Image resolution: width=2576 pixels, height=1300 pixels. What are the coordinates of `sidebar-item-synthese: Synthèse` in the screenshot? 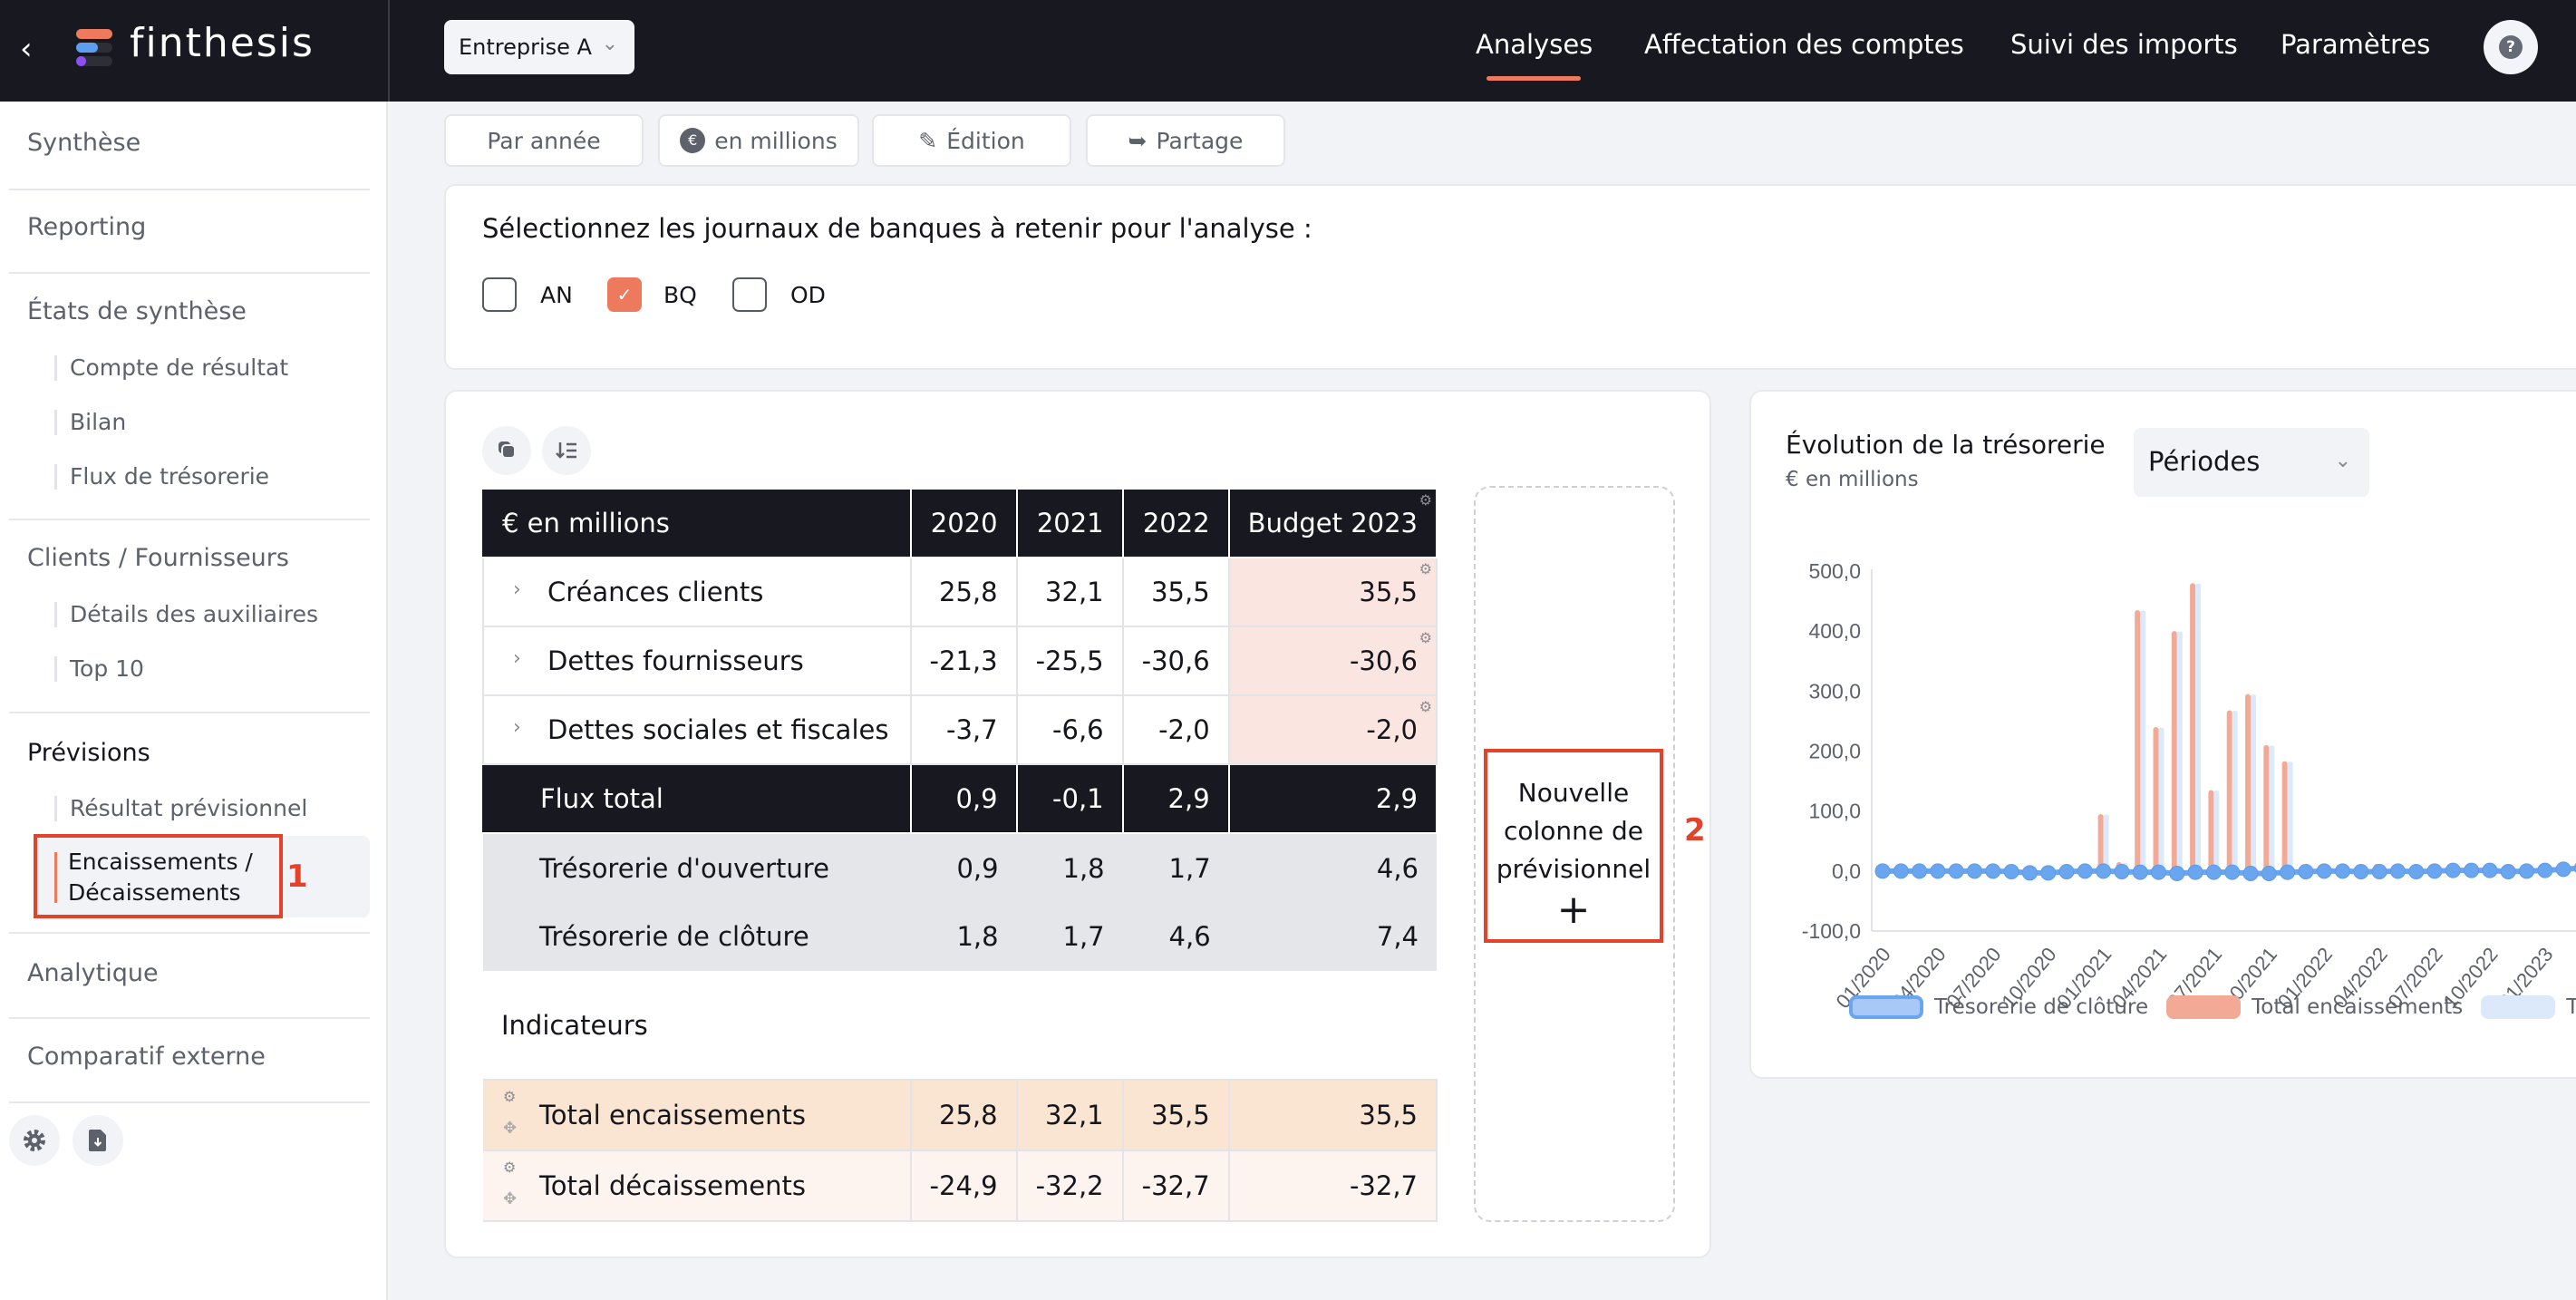 It's located at (83, 143).